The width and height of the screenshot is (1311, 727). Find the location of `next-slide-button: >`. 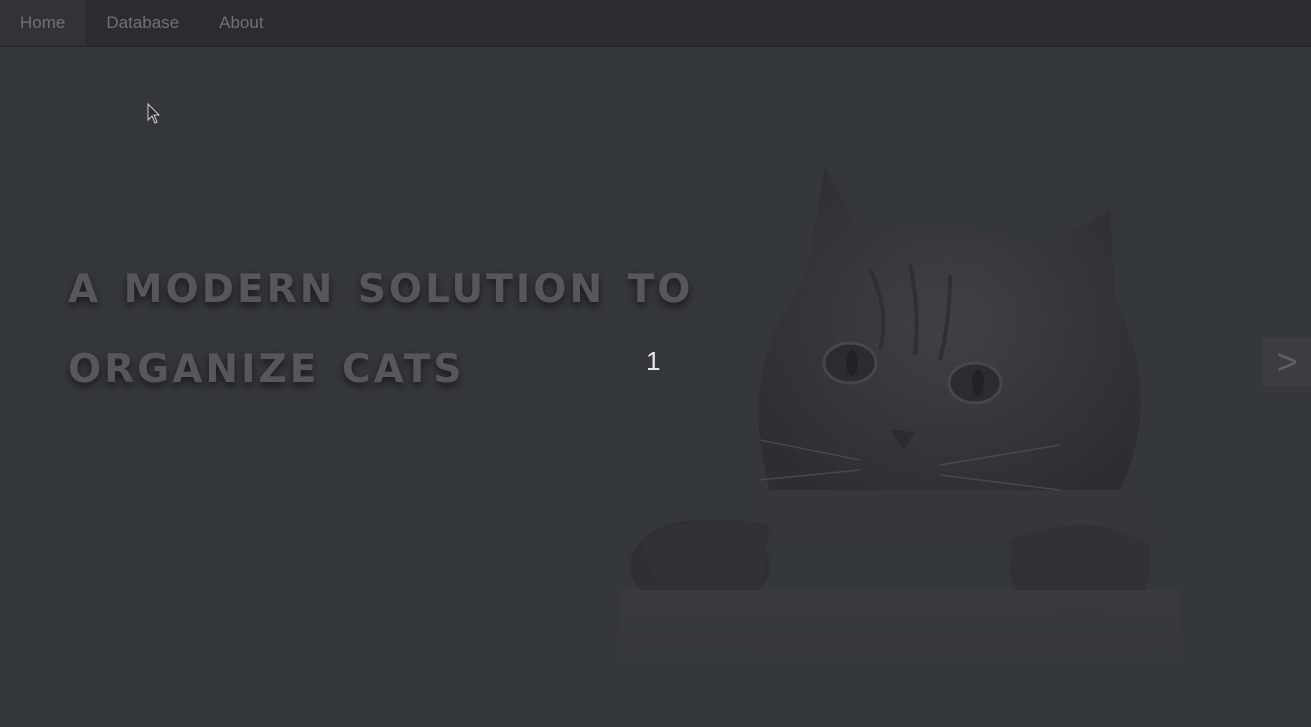

next-slide-button: > is located at coordinates (1287, 362).